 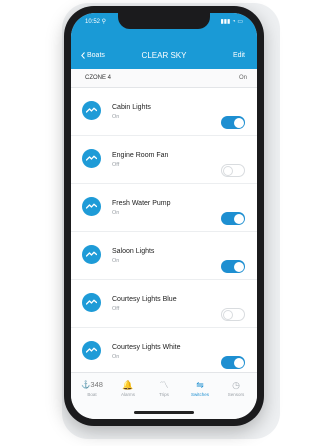 I want to click on list-item: Fresh Water Pump On, so click(x=164, y=208).